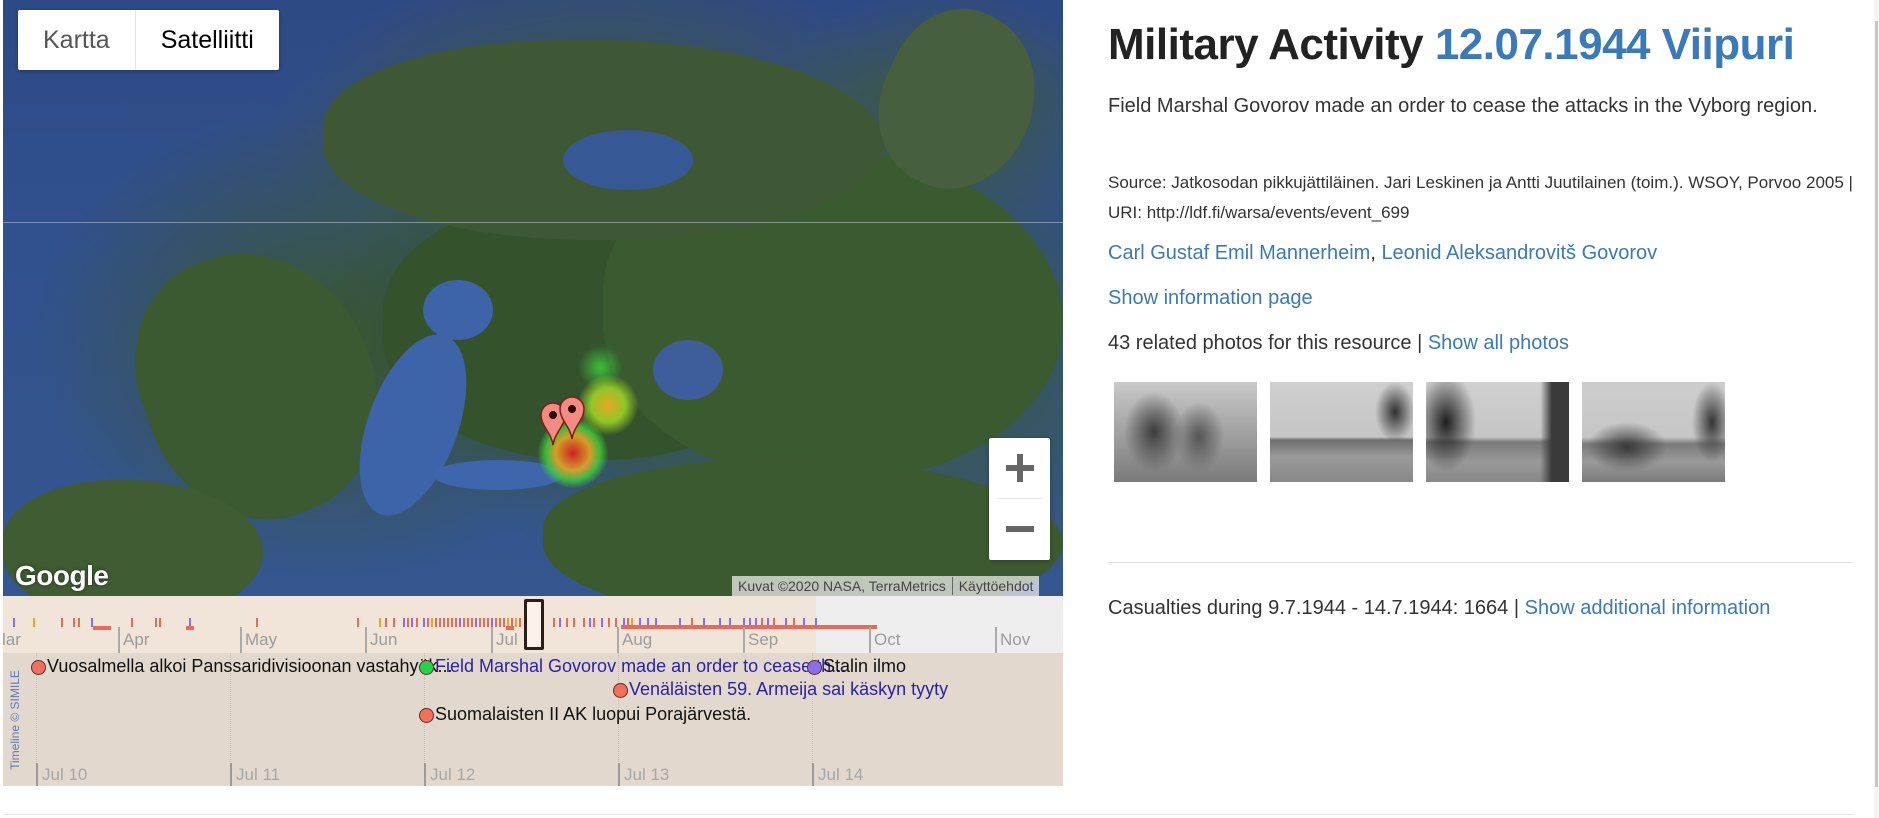 This screenshot has width=1879, height=818. Describe the element at coordinates (1210, 298) in the screenshot. I see `show-information-page-link: Show information page` at that location.